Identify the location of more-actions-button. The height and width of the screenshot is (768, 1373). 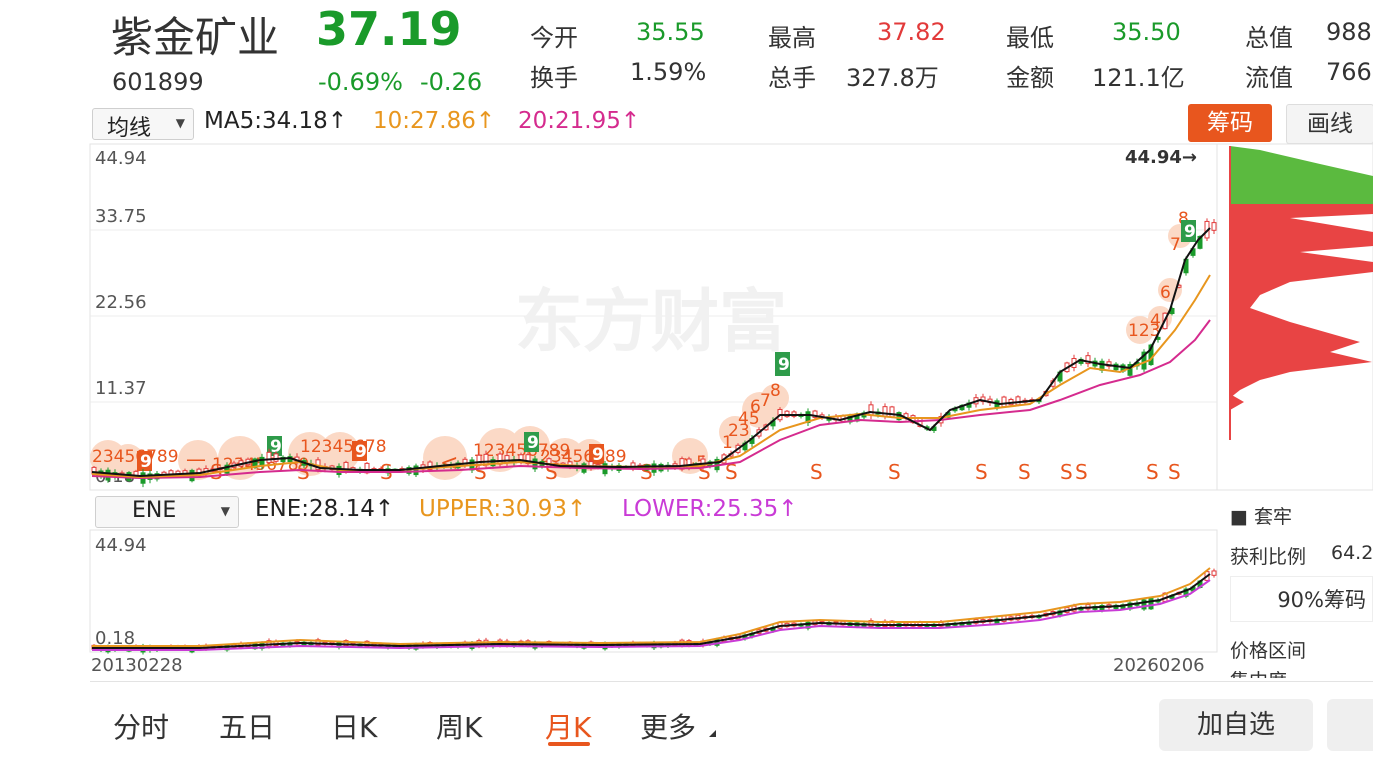
(1350, 725).